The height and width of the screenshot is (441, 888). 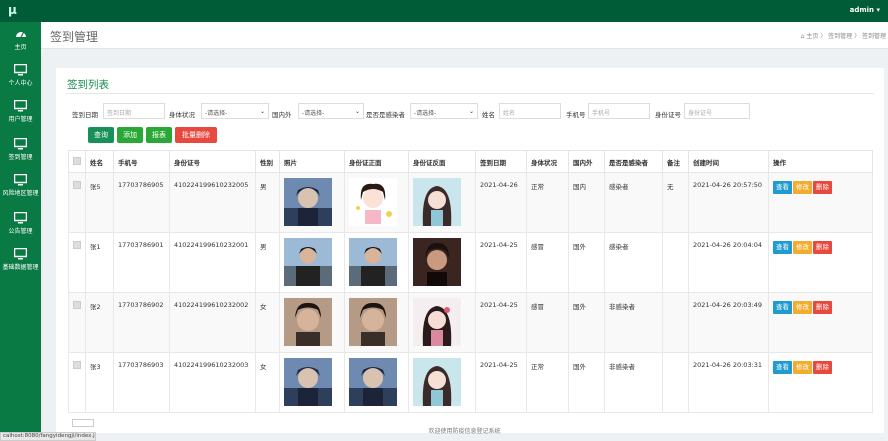 What do you see at coordinates (20, 119) in the screenshot?
I see `sidebar-item-label: 用户管理` at bounding box center [20, 119].